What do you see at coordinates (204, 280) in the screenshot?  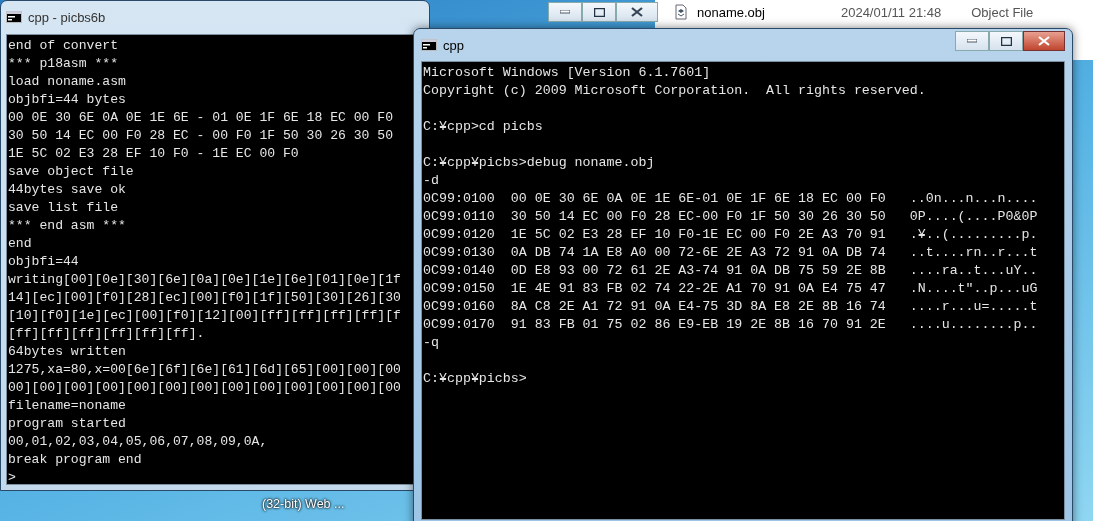 I see `console-line: writing[00][0e][30][6e][0a][0e][1e][6e][01][0e][1f` at bounding box center [204, 280].